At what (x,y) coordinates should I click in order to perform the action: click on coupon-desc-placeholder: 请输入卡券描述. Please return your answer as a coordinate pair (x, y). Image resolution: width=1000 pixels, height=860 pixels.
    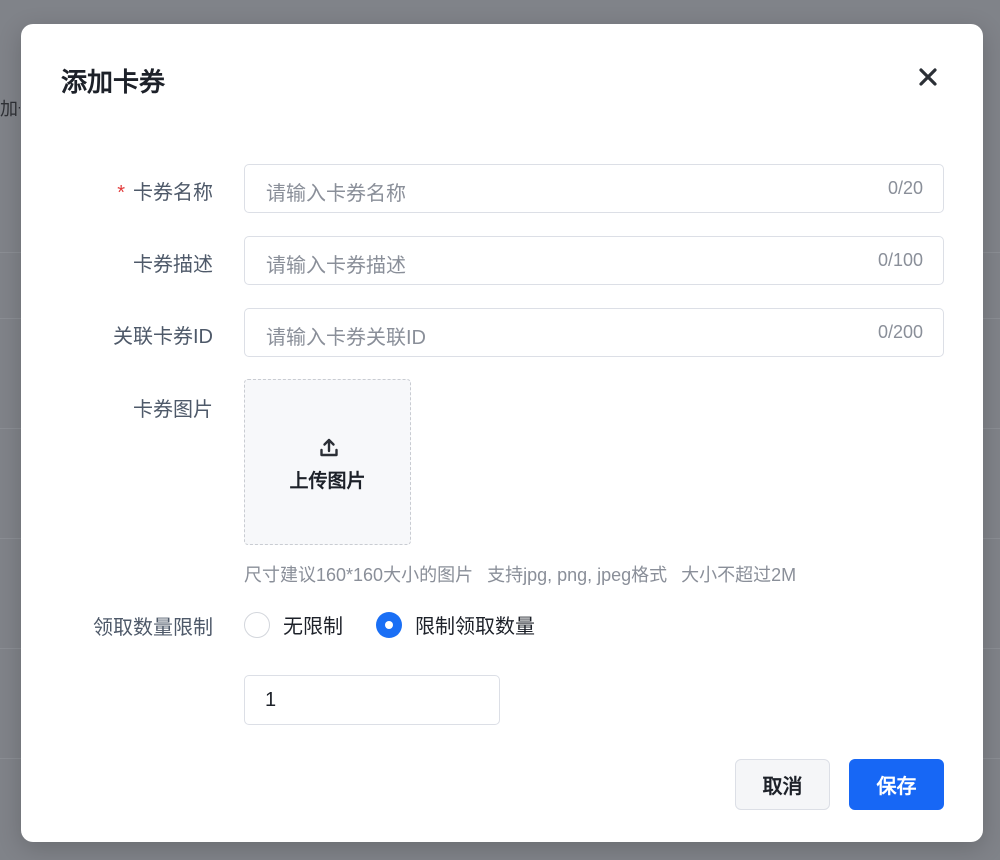
    Looking at the image, I should click on (336, 266).